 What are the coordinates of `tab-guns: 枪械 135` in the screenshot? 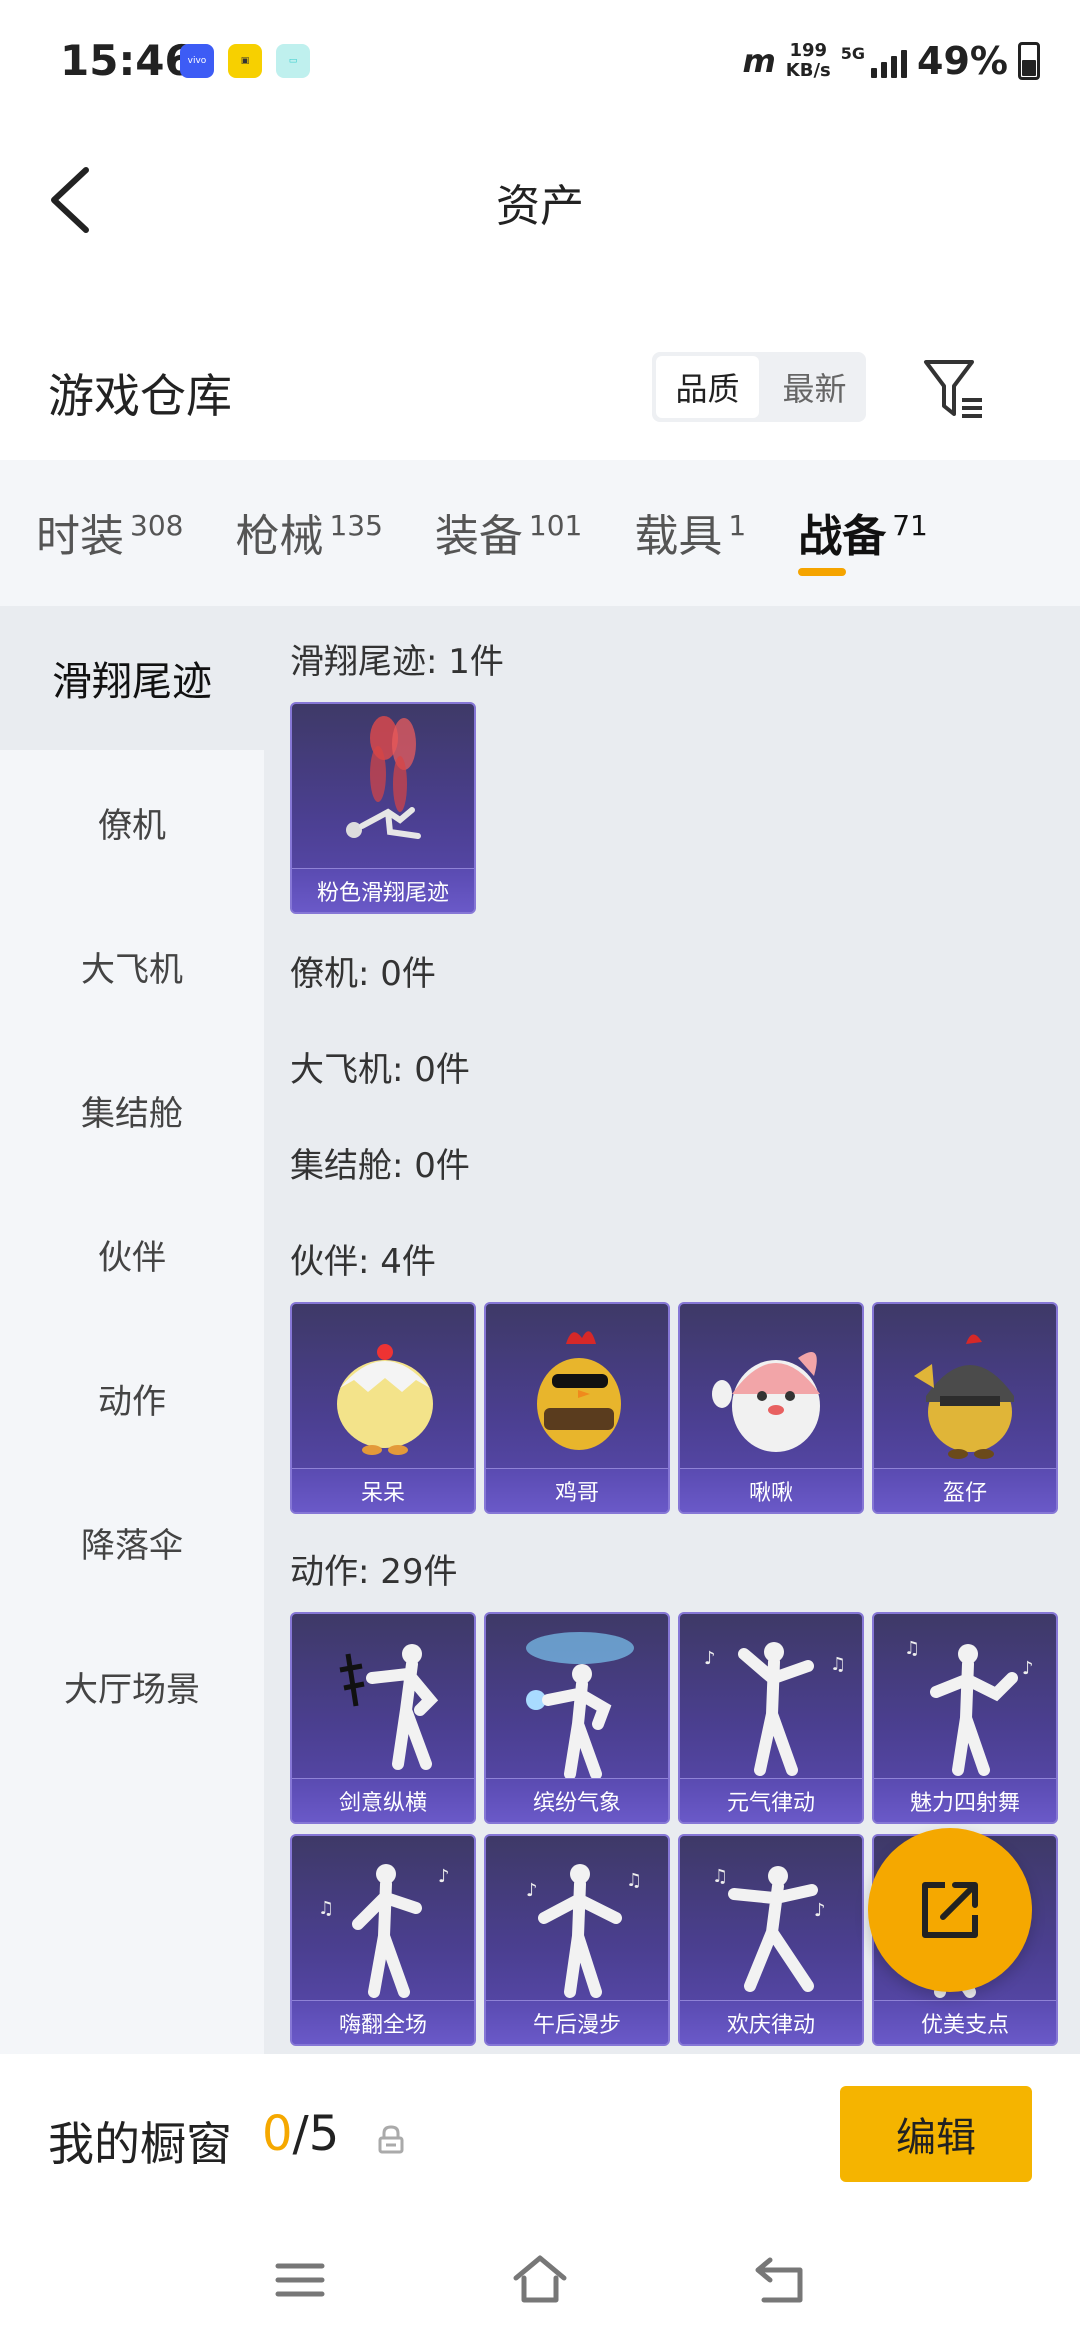 It's located at (308, 533).